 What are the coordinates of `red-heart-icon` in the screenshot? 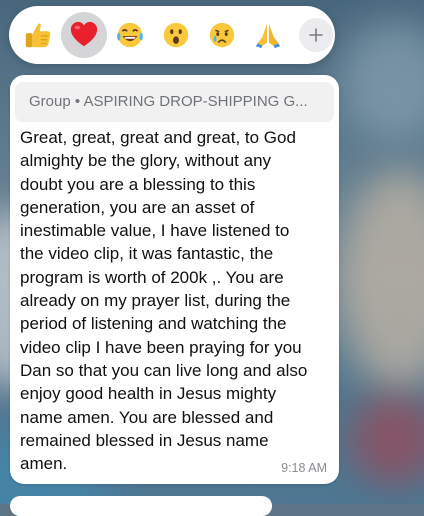 It's located at (84, 34).